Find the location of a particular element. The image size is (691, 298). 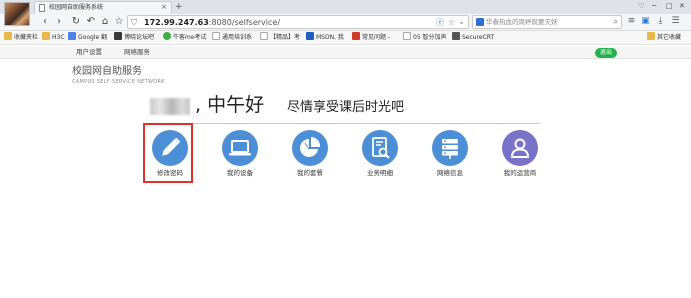

bookmark-label: 05 智分加声 is located at coordinates (430, 37).